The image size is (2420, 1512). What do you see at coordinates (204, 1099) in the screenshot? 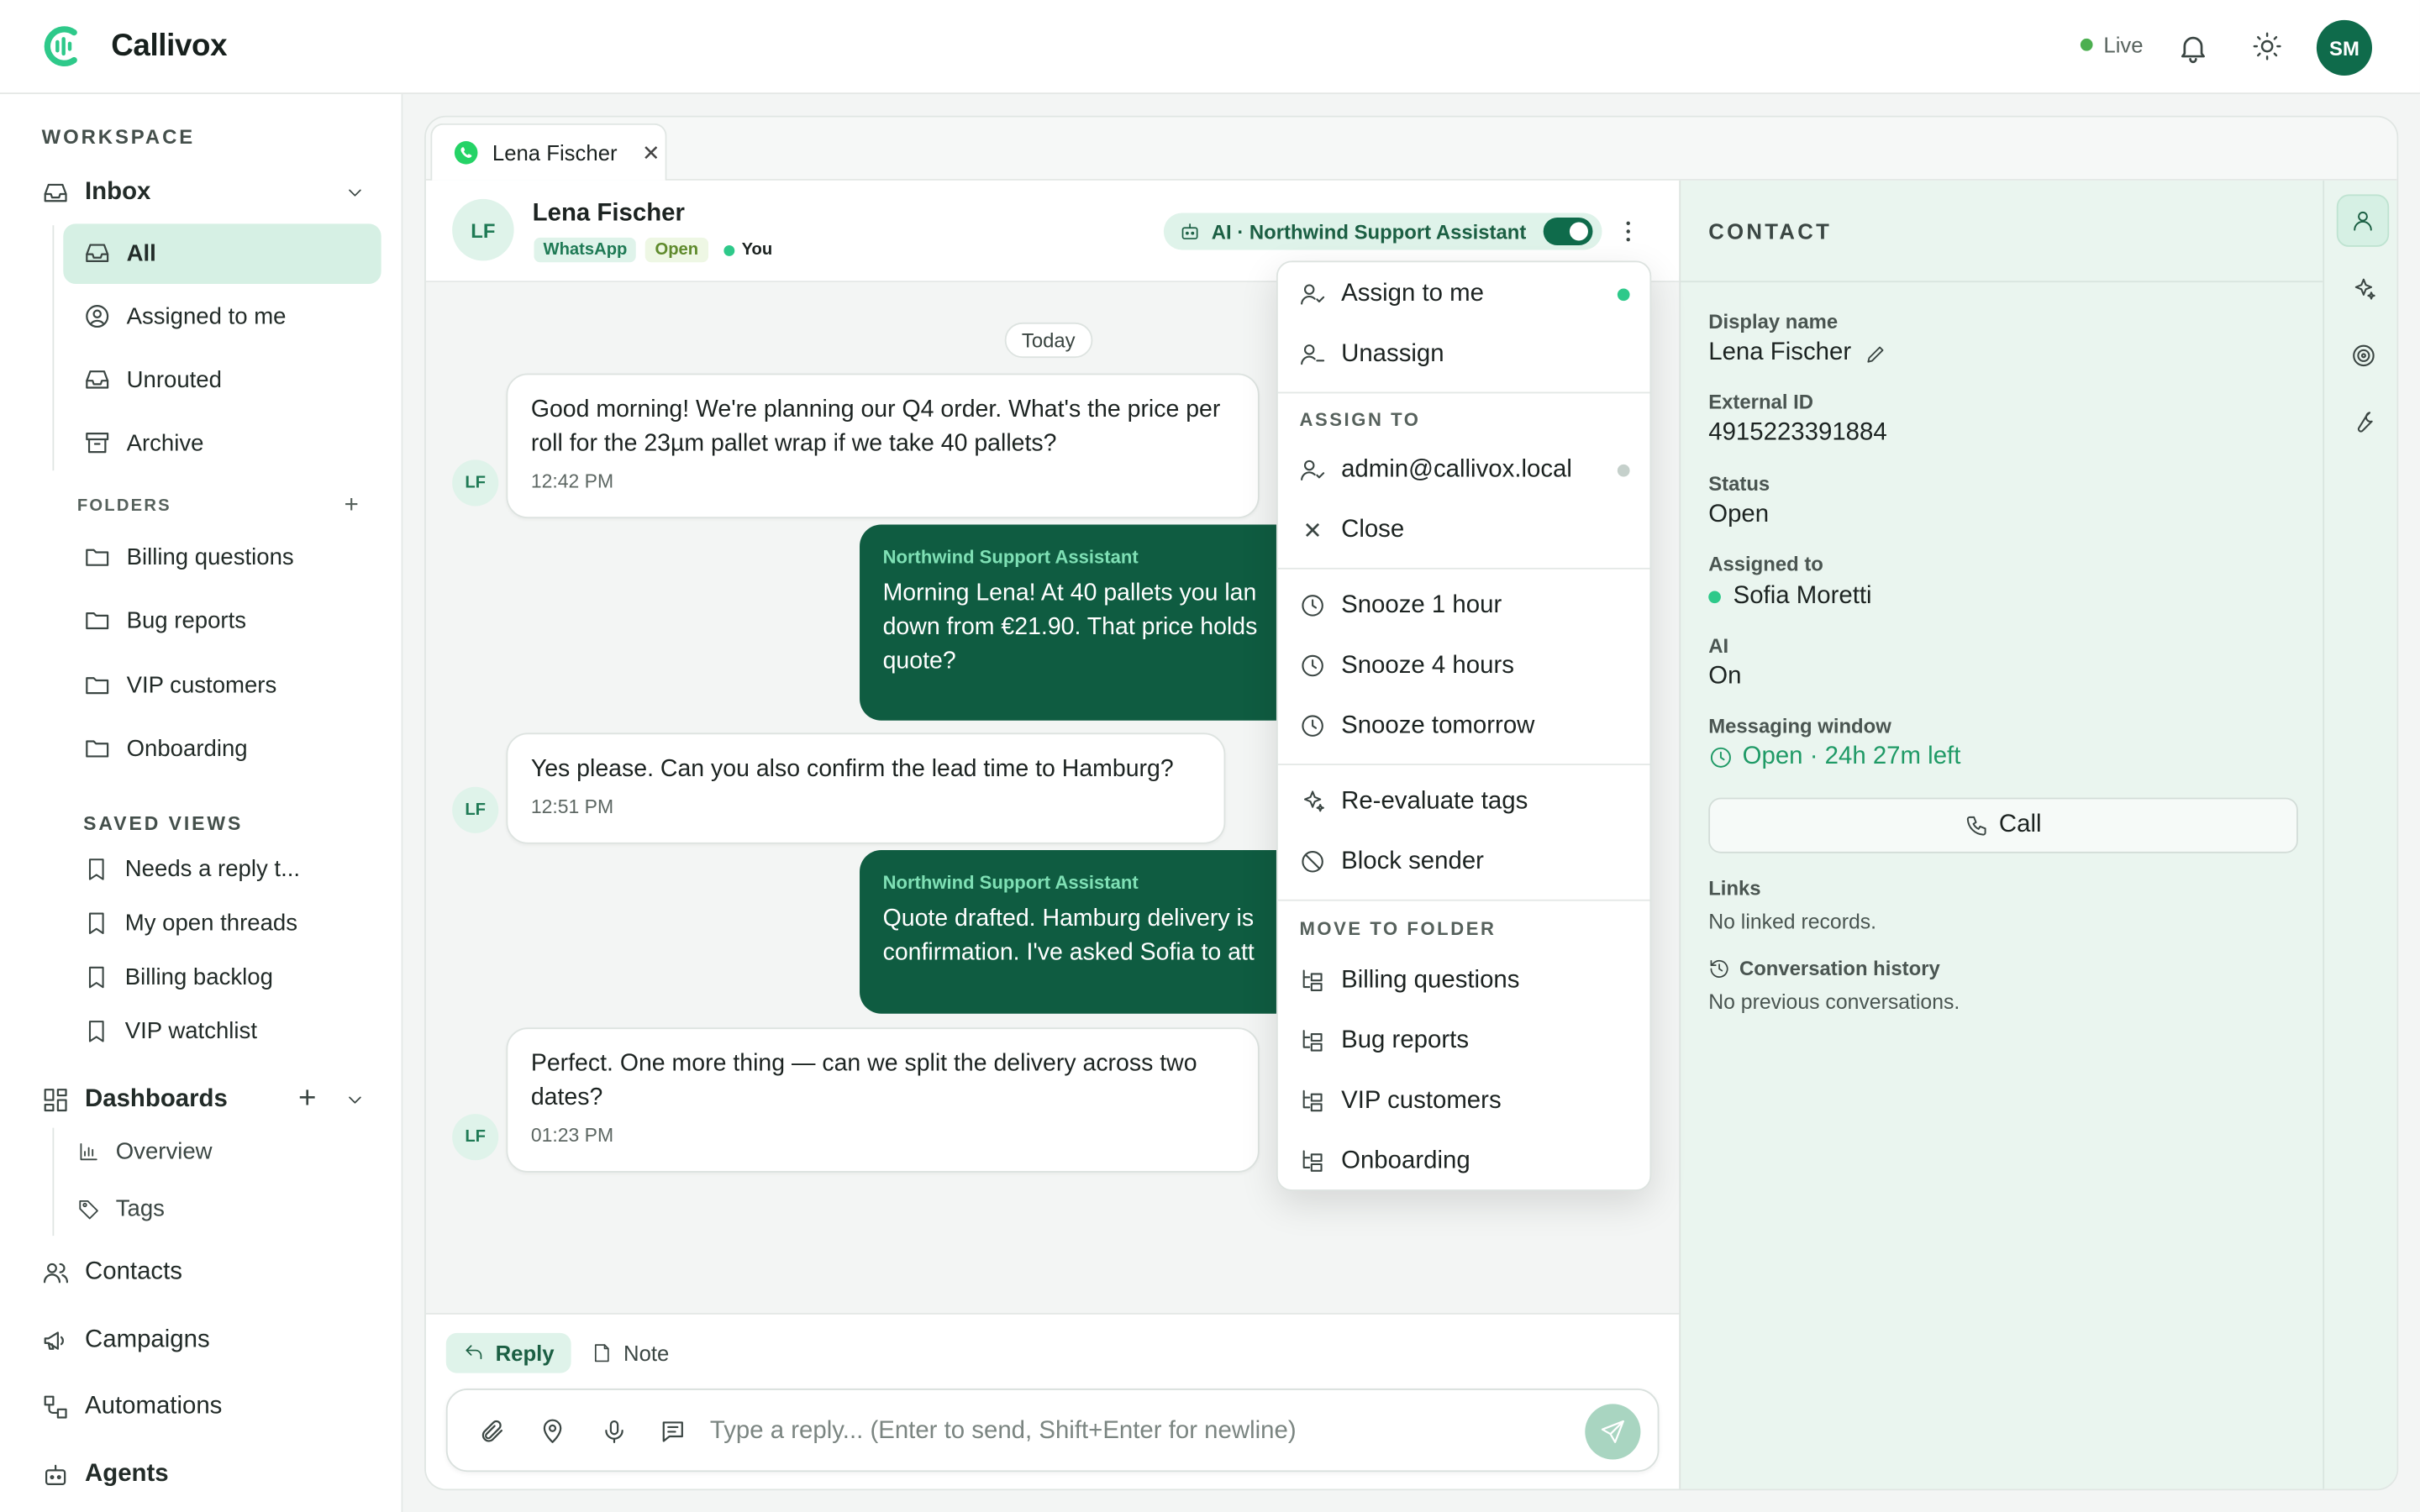
I see `sidebar-dashboards: Dashboards +` at bounding box center [204, 1099].